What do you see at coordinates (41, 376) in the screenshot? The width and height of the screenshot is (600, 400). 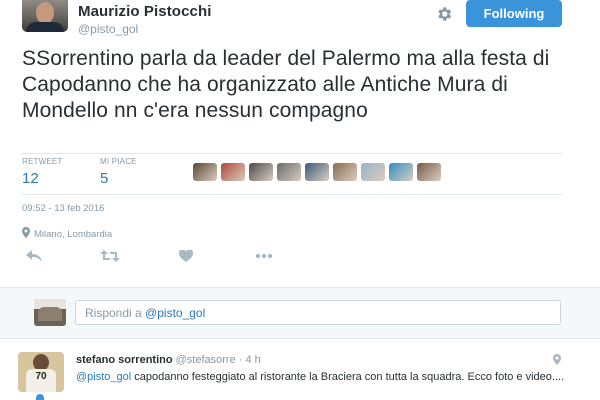 I see `jersey-number: 70` at bounding box center [41, 376].